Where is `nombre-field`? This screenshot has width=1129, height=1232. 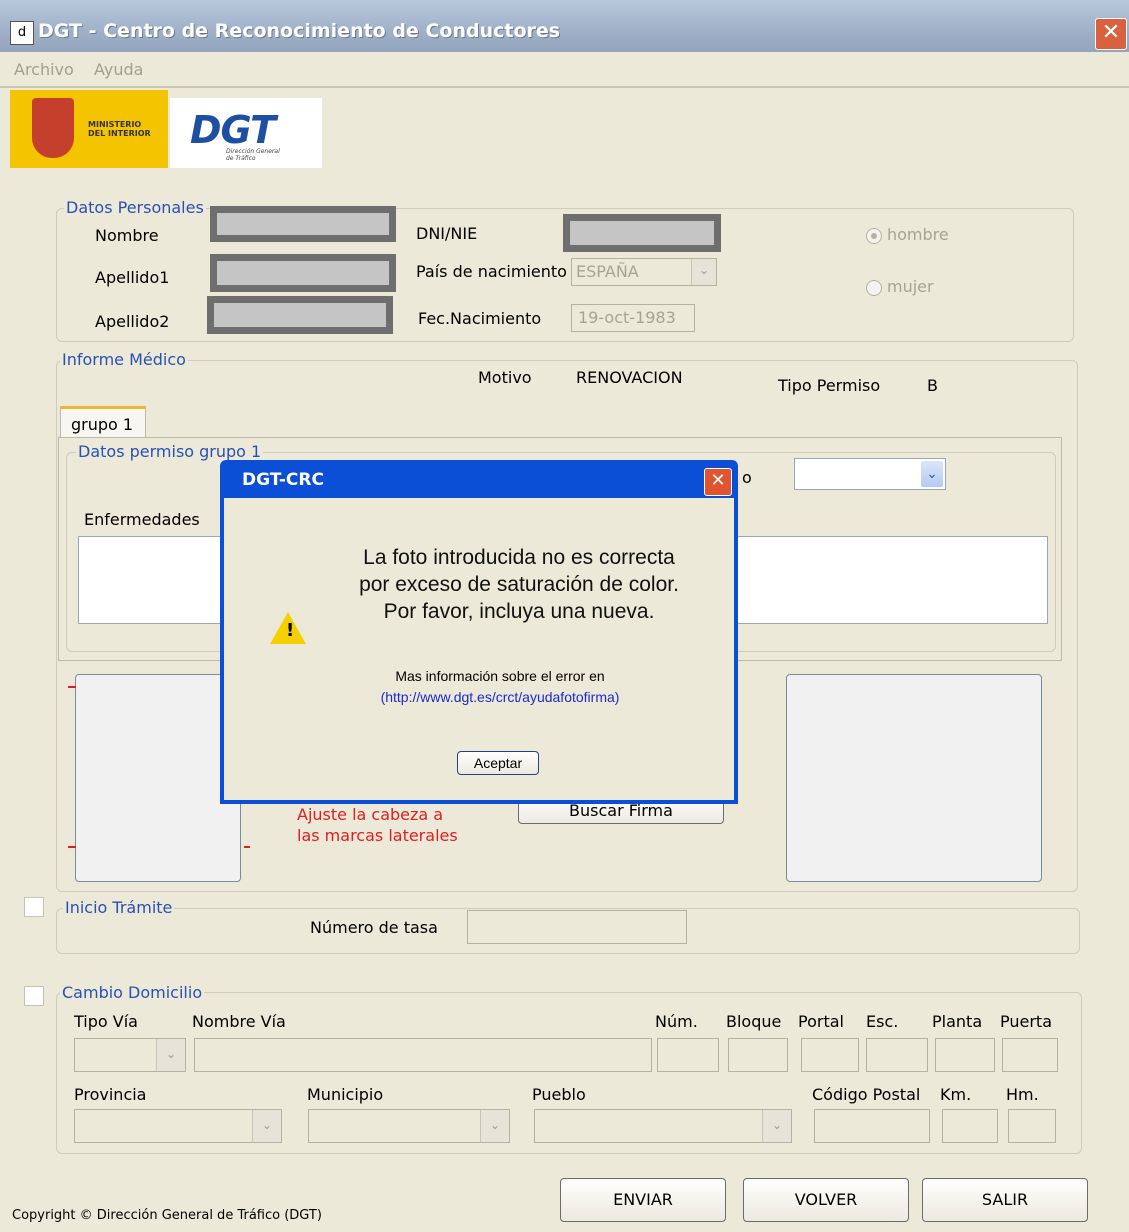 nombre-field is located at coordinates (303, 224).